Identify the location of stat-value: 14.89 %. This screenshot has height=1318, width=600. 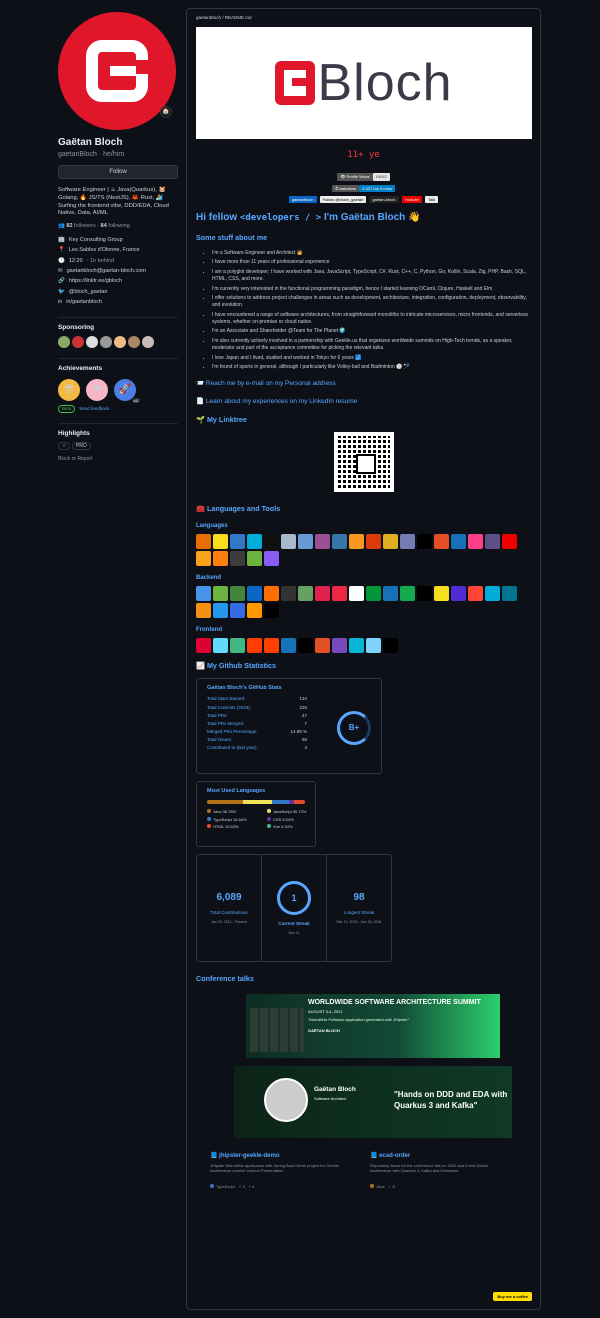
(298, 731).